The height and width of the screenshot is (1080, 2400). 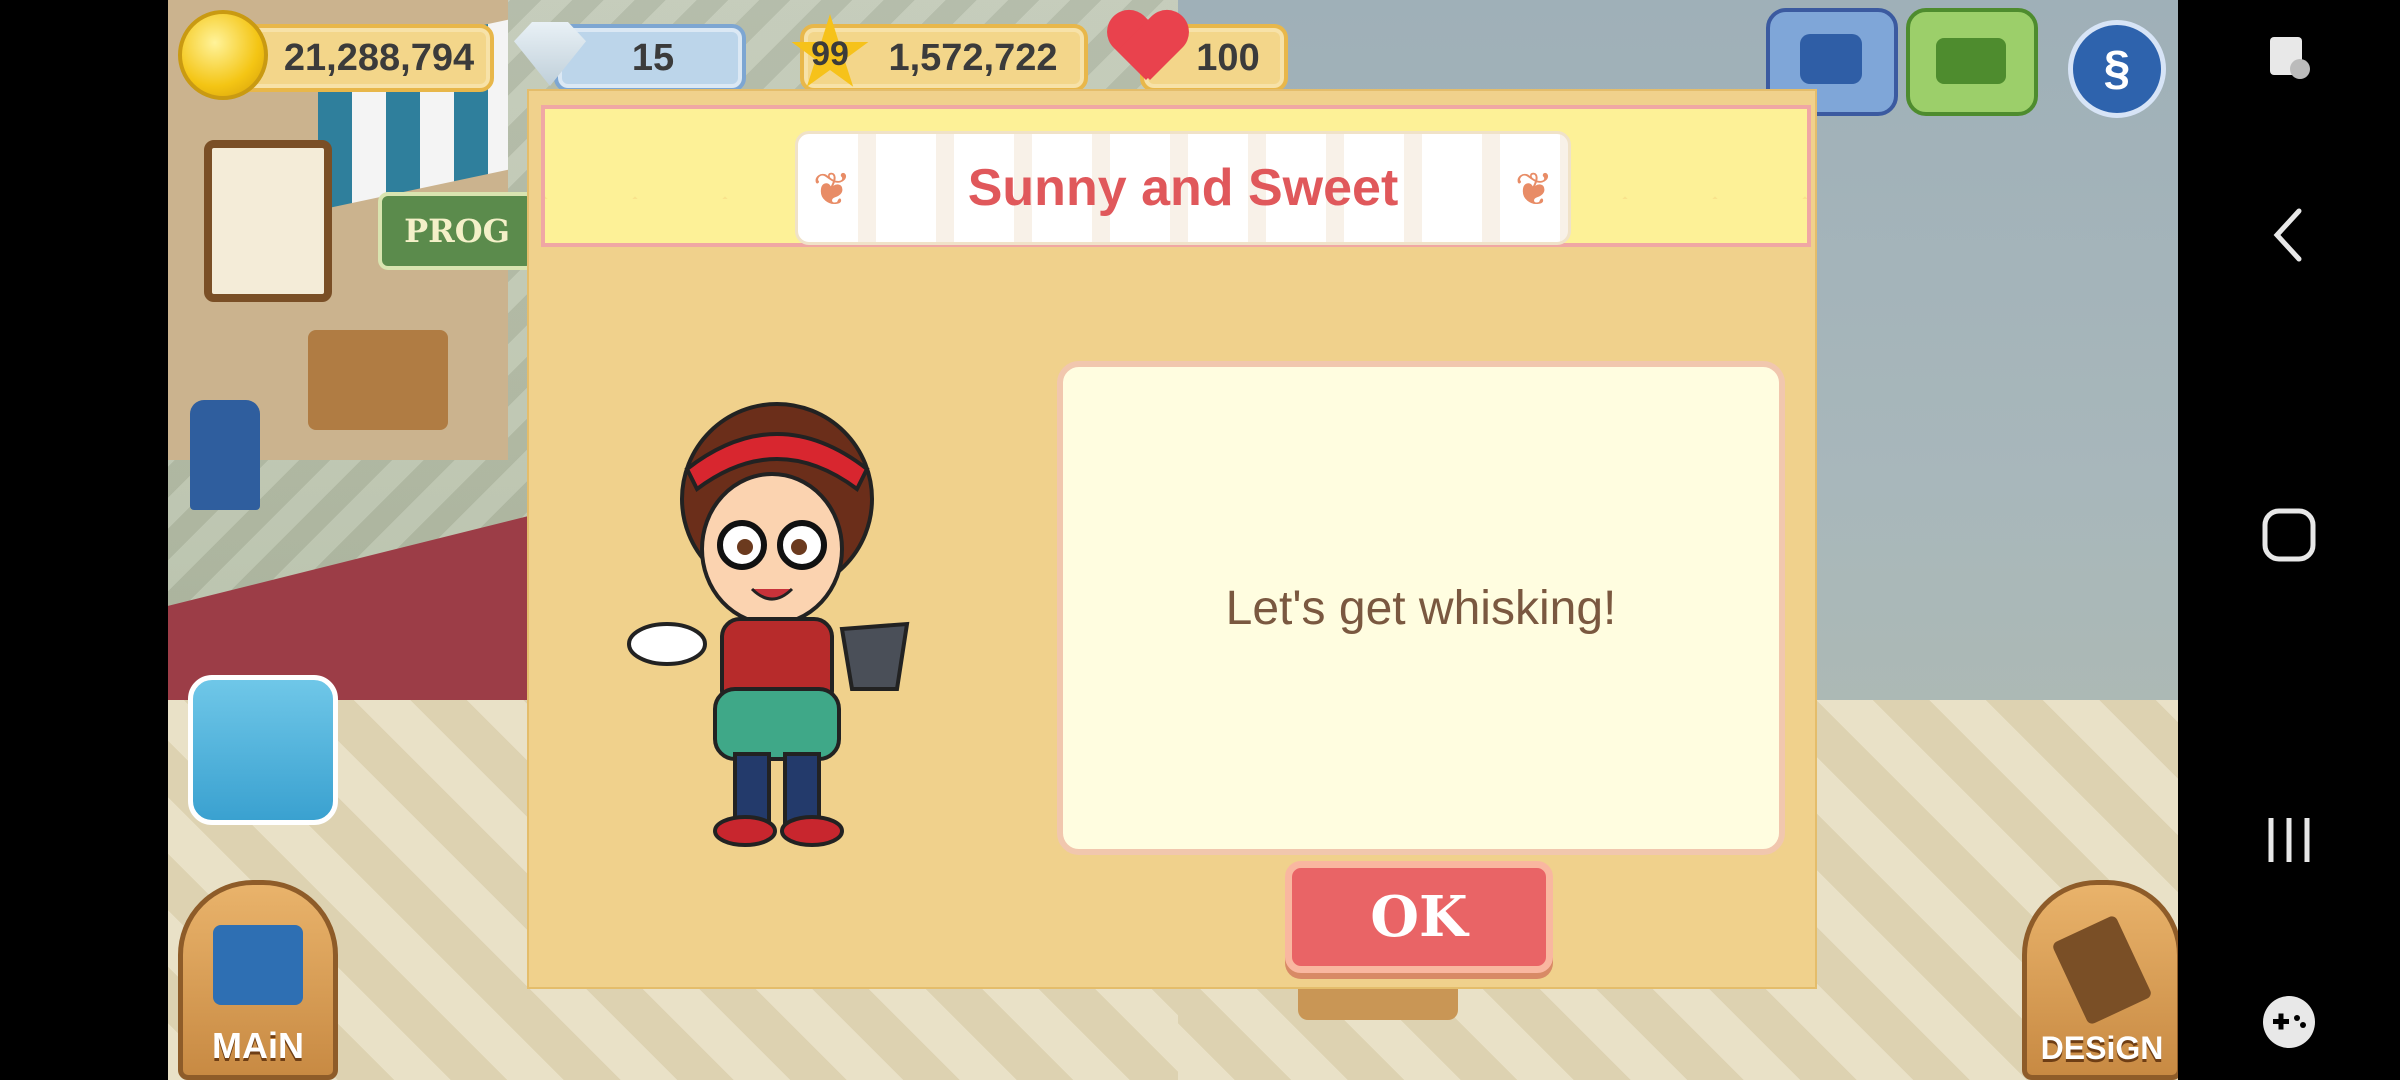 I want to click on s-badge-button: §, so click(x=2117, y=69).